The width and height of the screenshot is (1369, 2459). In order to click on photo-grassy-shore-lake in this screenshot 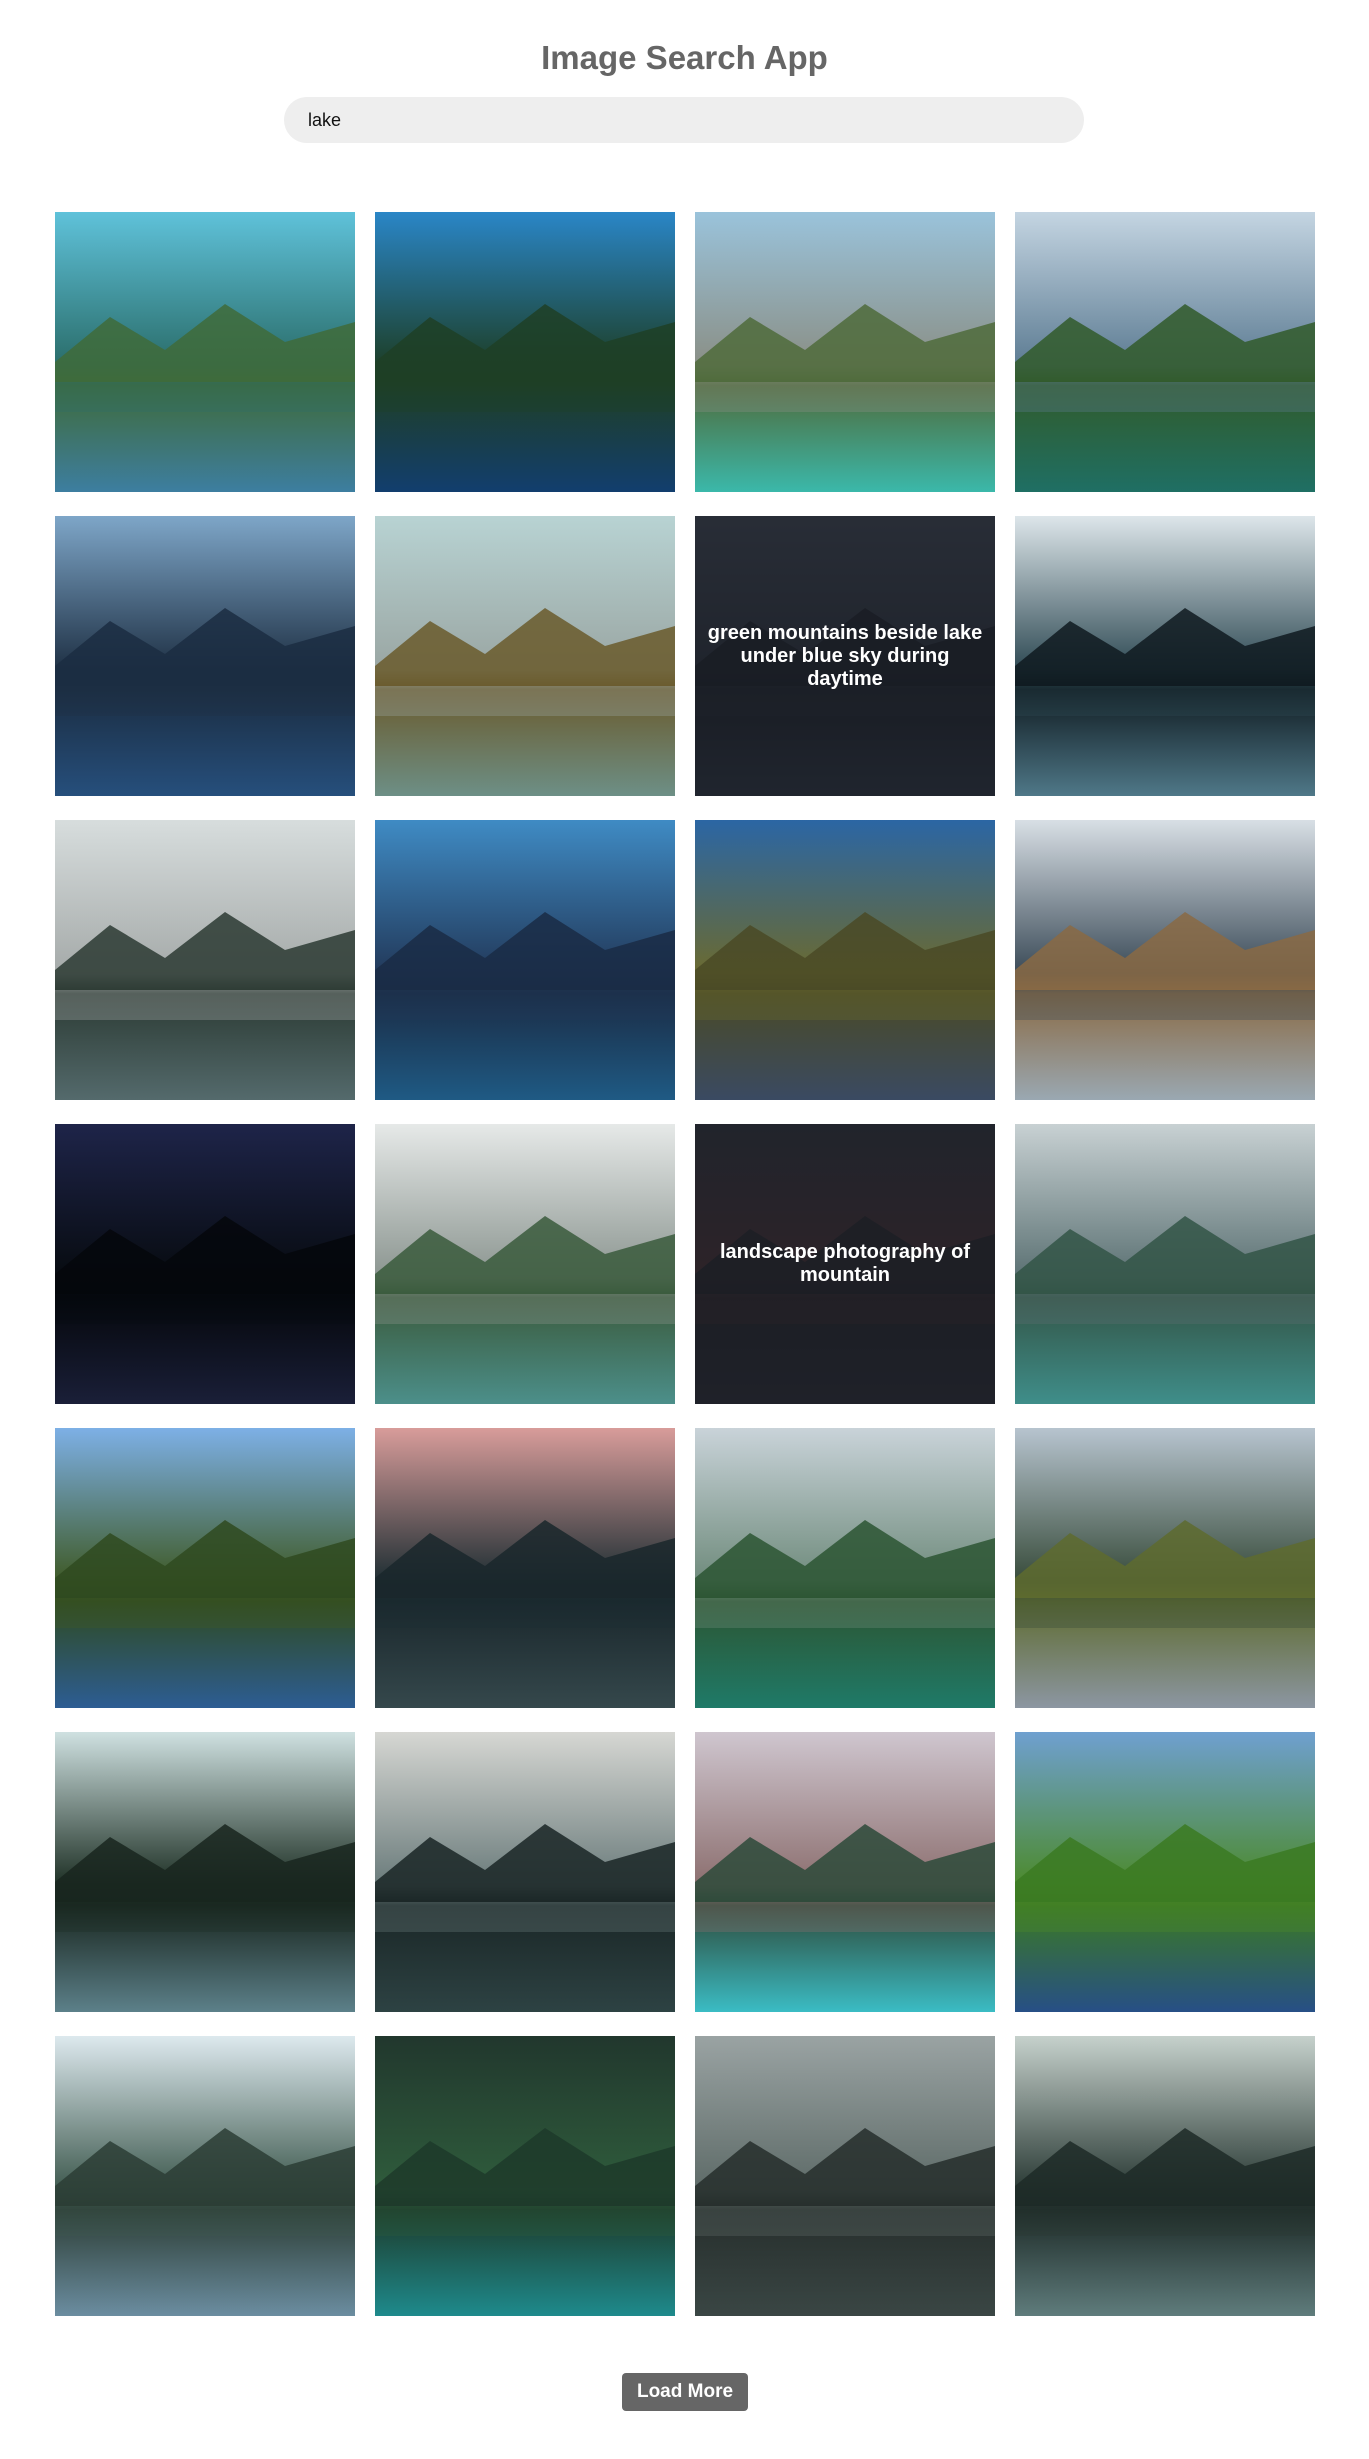, I will do `click(1165, 1568)`.